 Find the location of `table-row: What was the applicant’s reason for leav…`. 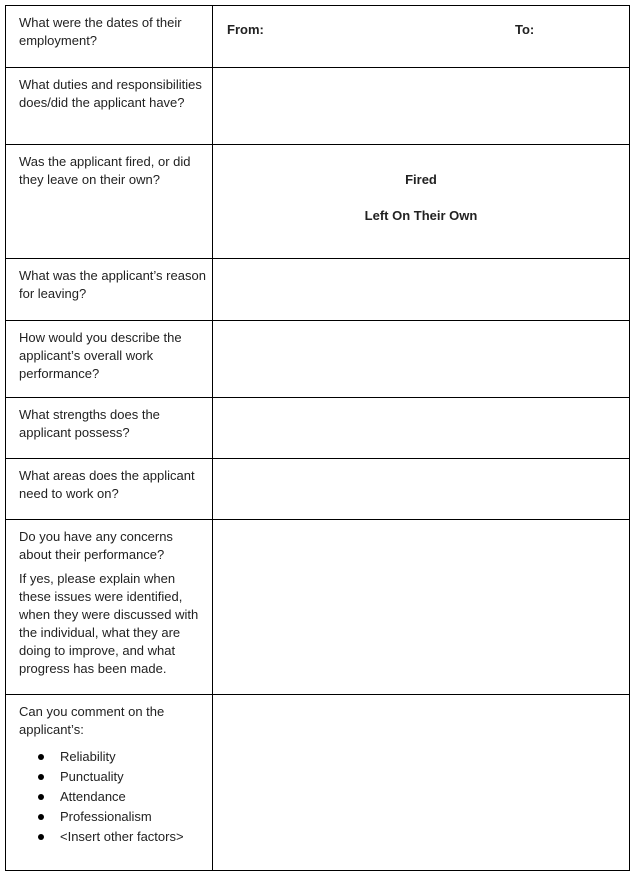

table-row: What was the applicant’s reason for leav… is located at coordinates (317, 289).